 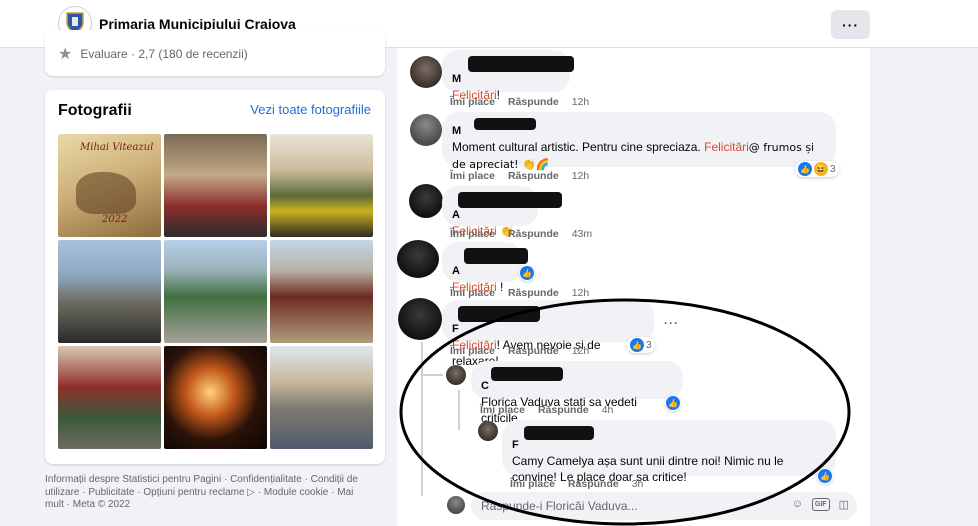 I want to click on current-user-avatar, so click(x=456, y=505).